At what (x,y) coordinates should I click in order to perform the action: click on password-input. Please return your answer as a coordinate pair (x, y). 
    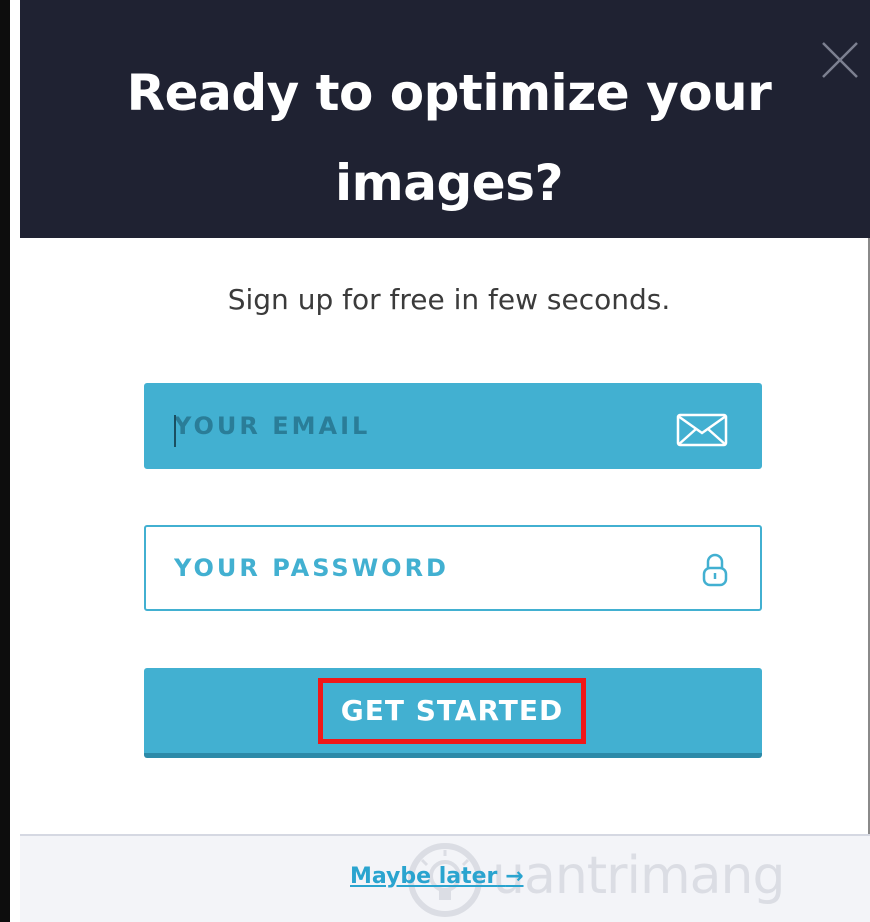
    Looking at the image, I should click on (412, 568).